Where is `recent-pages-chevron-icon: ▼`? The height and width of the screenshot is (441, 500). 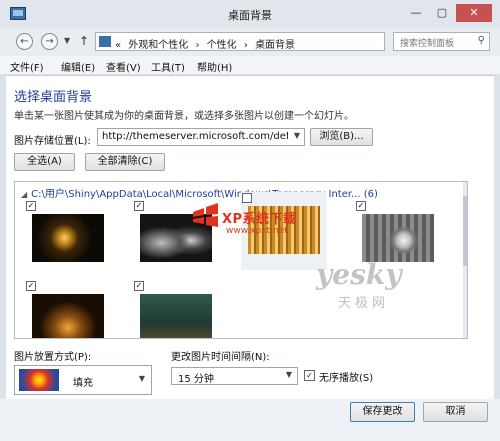 recent-pages-chevron-icon: ▼ is located at coordinates (67, 40).